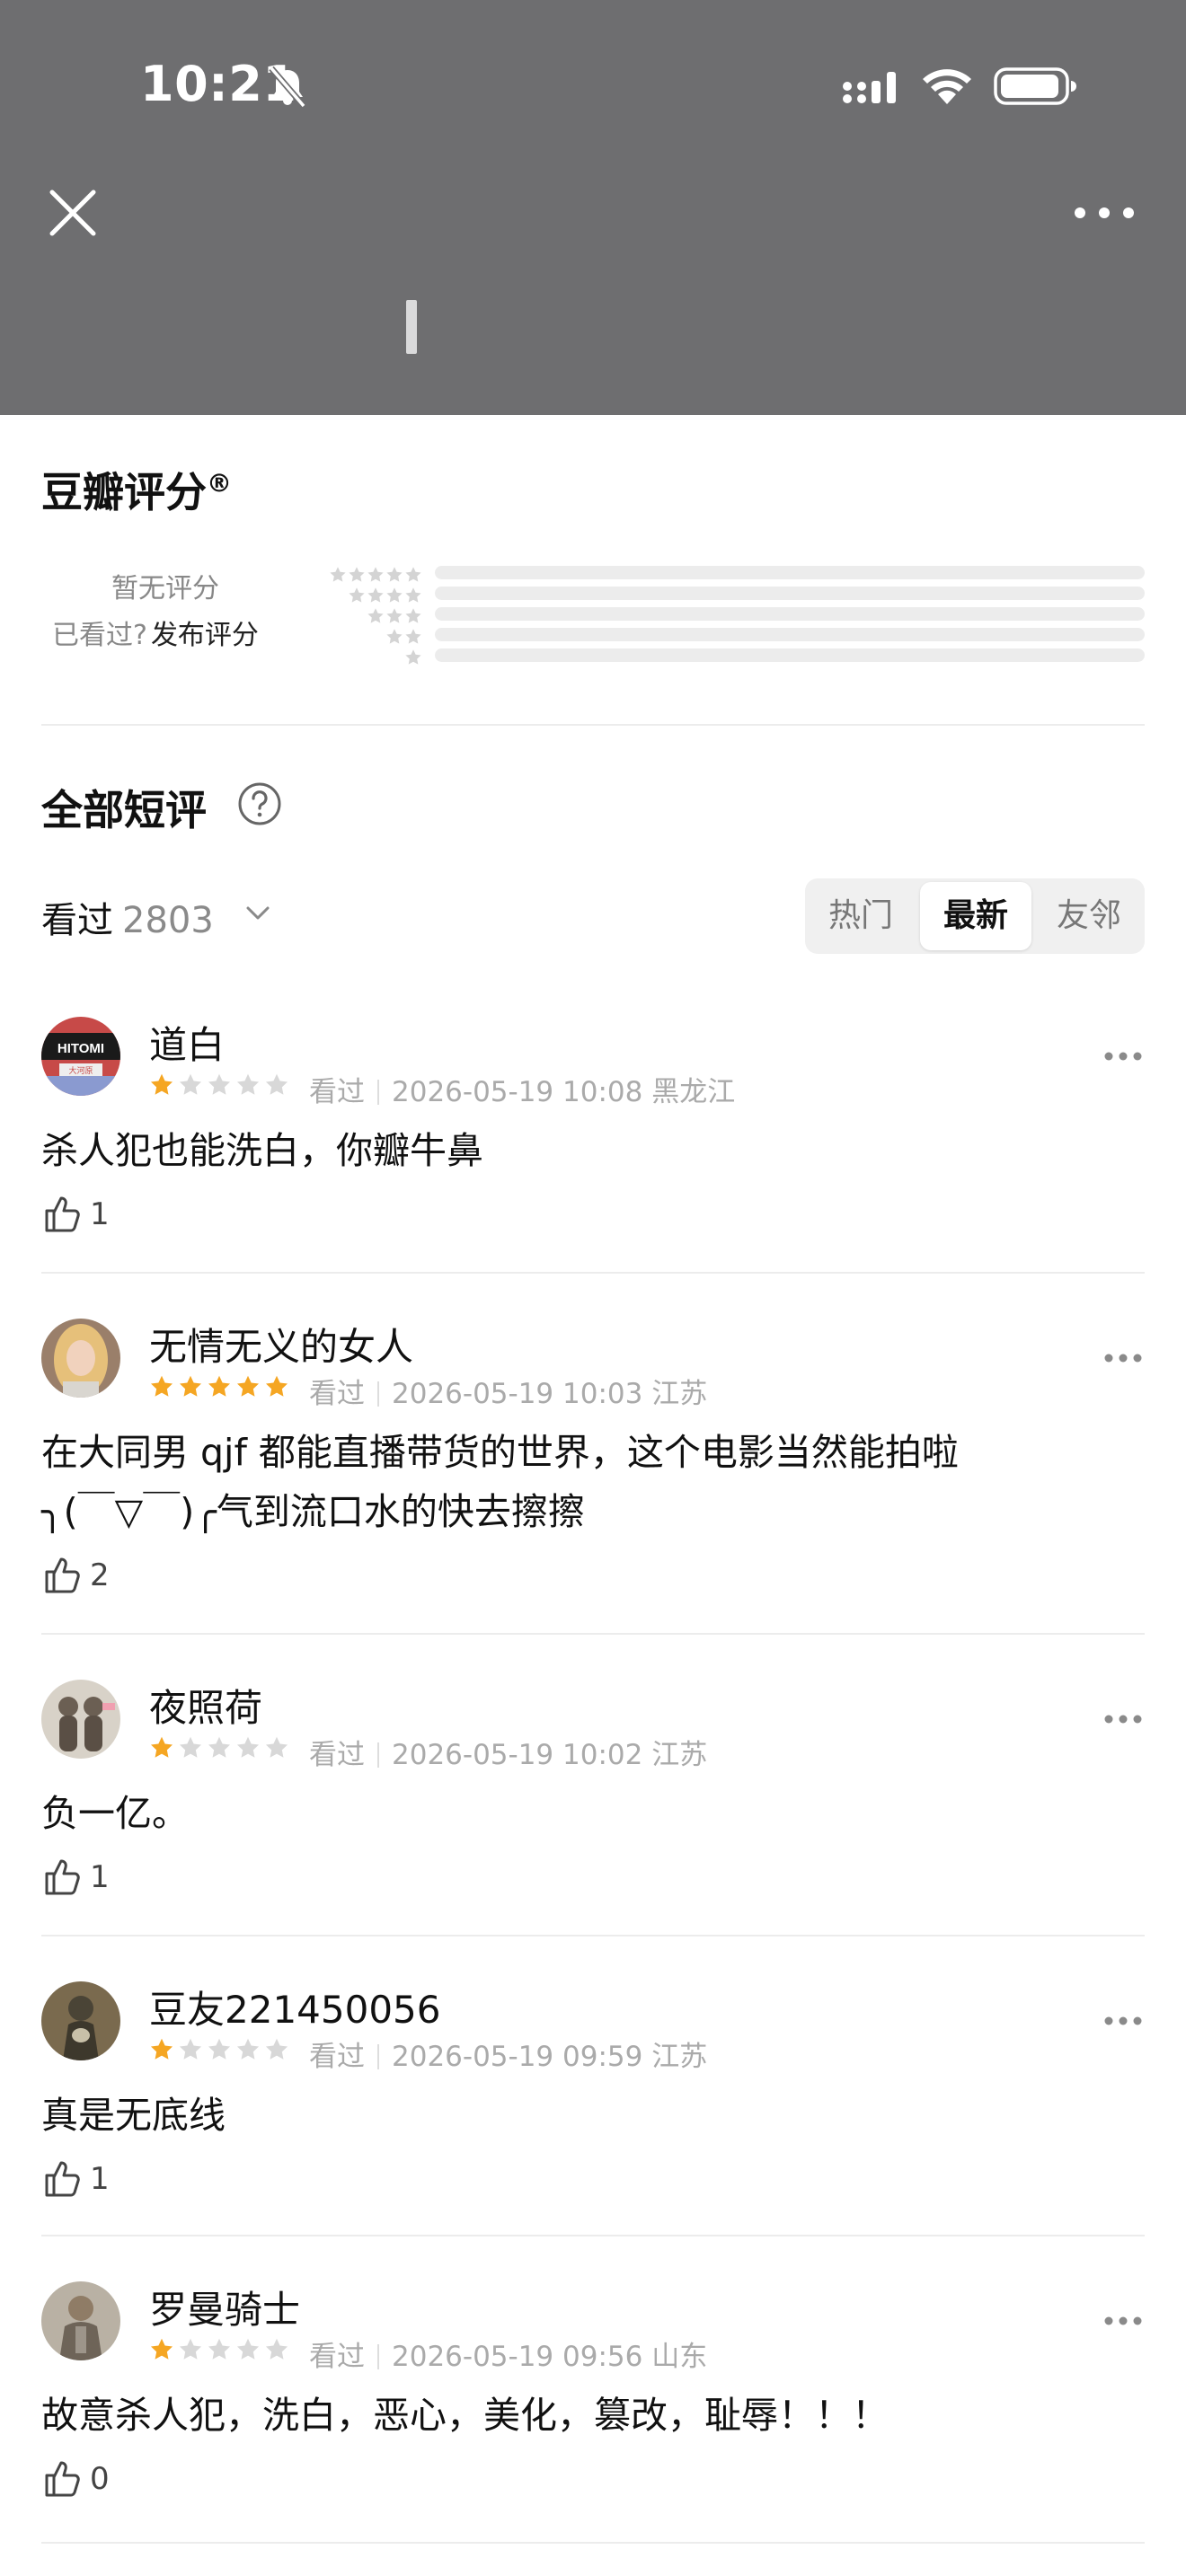  What do you see at coordinates (259, 803) in the screenshot?
I see `help-icon` at bounding box center [259, 803].